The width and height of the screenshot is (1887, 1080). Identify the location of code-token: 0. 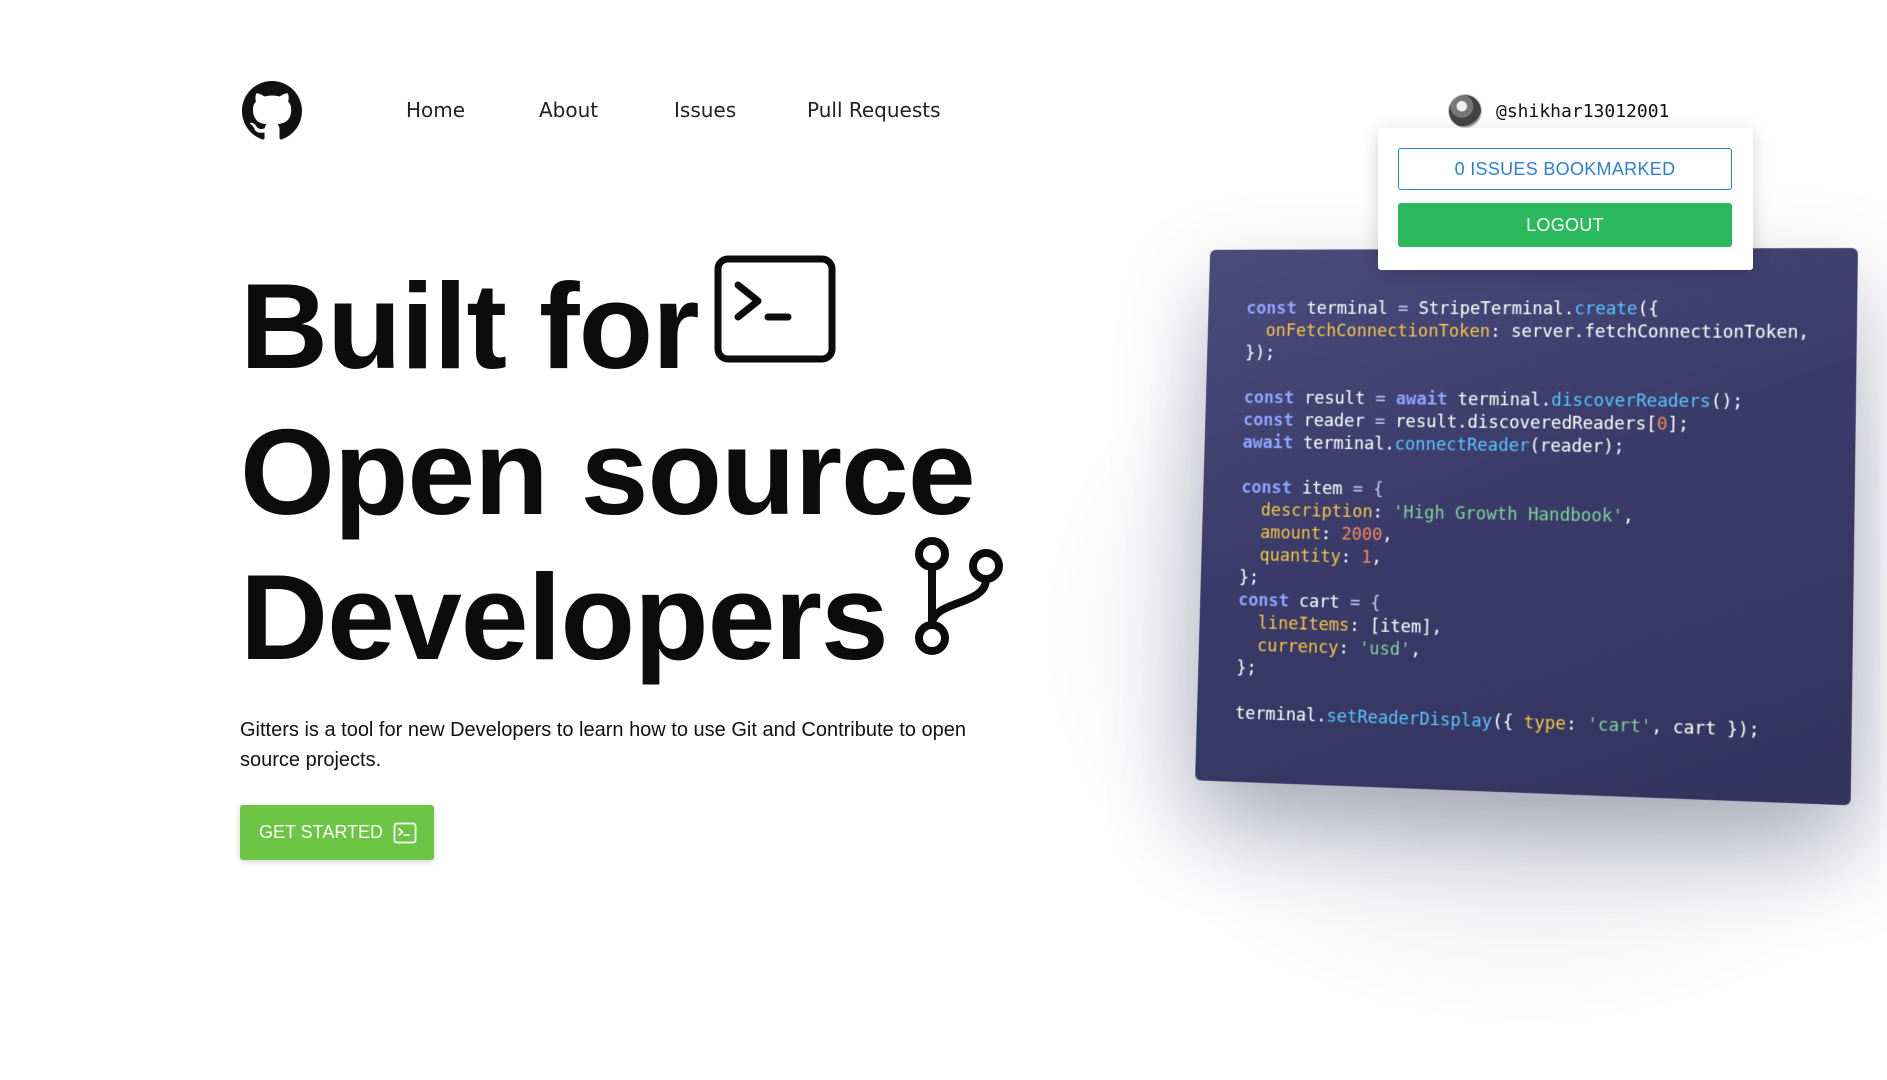
(1662, 424).